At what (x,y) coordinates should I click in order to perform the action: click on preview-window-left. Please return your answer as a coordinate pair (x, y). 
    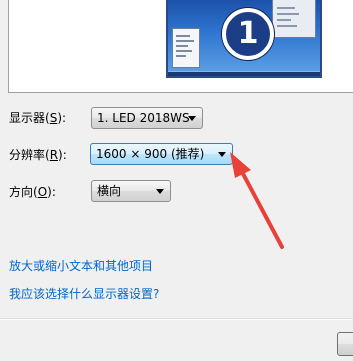
    Looking at the image, I should click on (186, 48).